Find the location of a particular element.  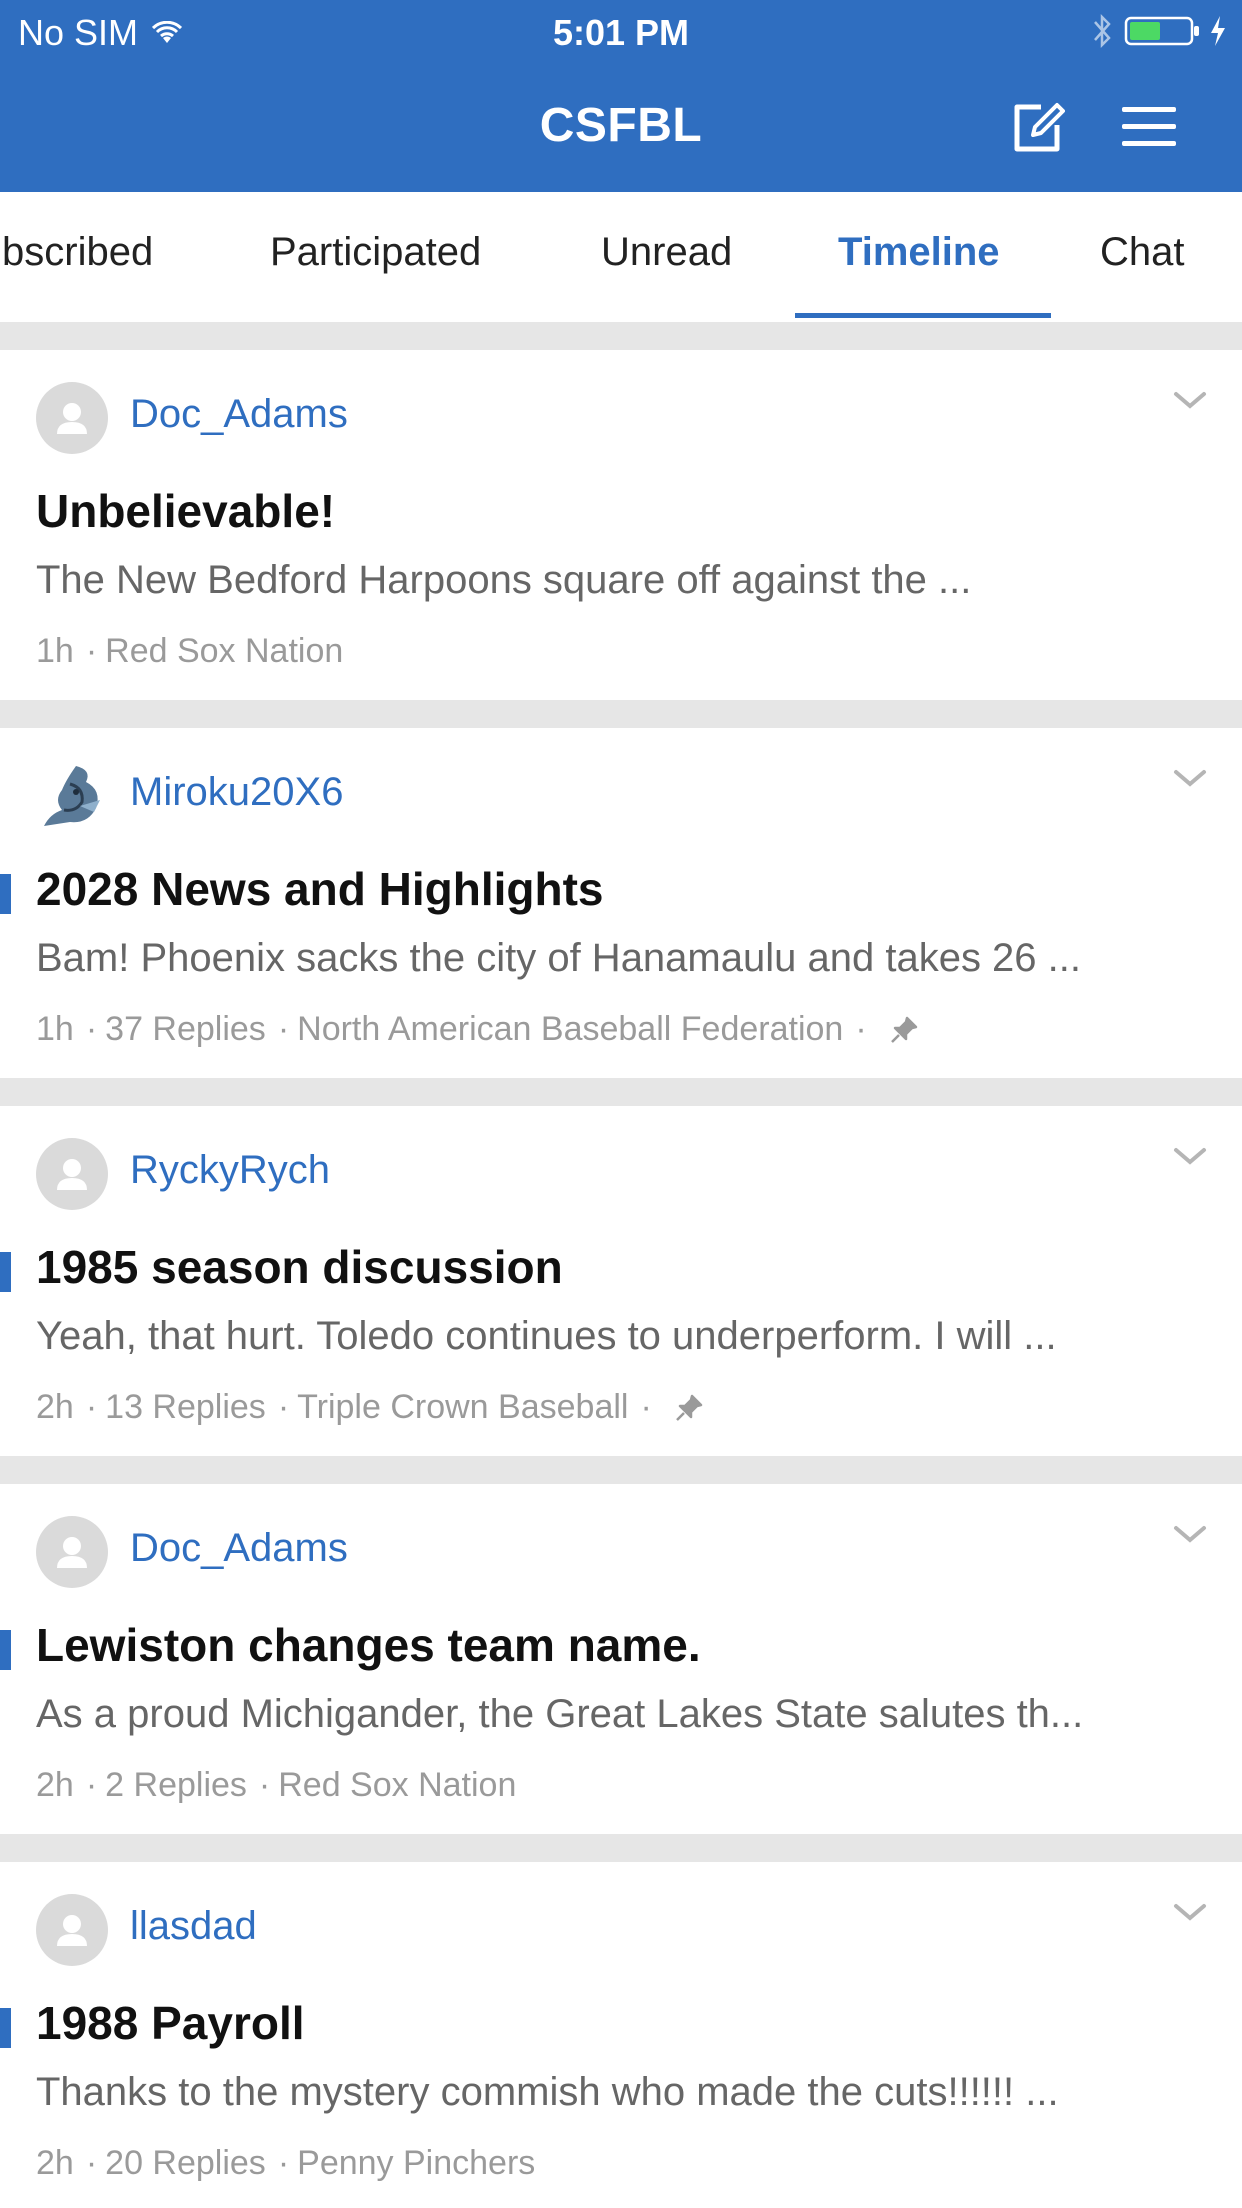

status-bar: No SIM 5:01 PM is located at coordinates (621, 32).